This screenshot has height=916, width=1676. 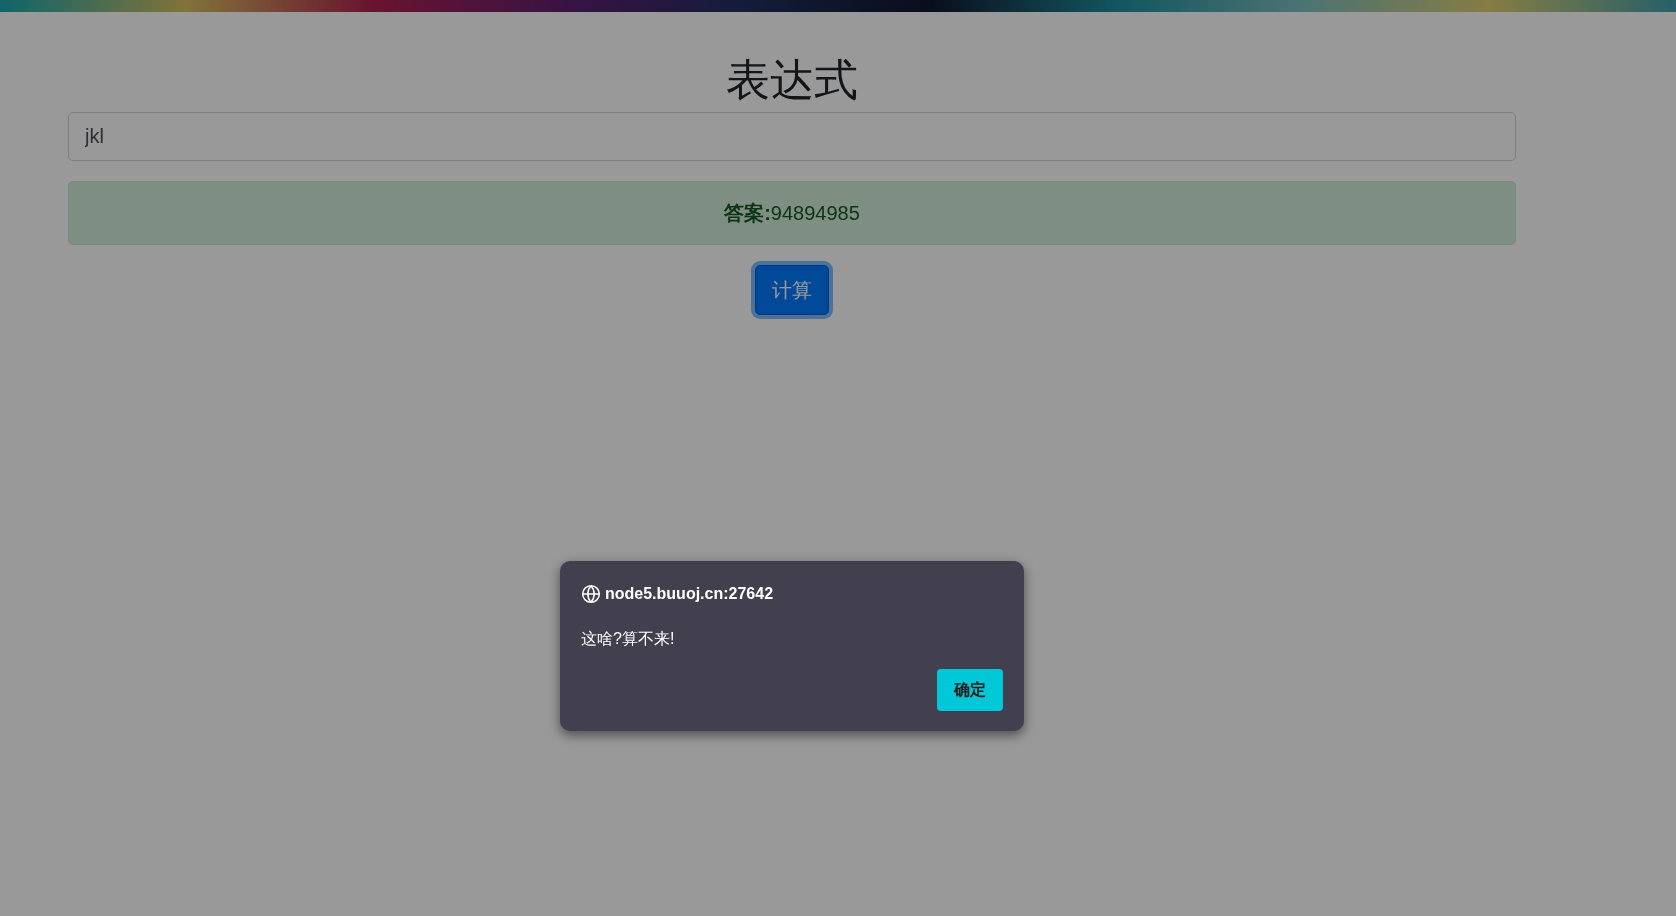 I want to click on page-title: 表达式, so click(x=792, y=80).